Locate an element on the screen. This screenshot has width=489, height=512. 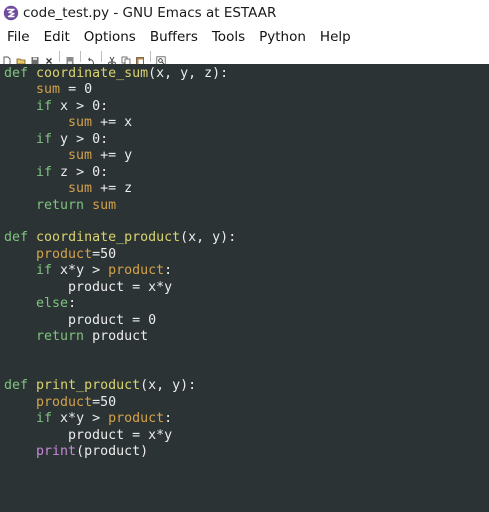
window-title: code_test.py - GNU Emacs at ESTAAR is located at coordinates (150, 13).